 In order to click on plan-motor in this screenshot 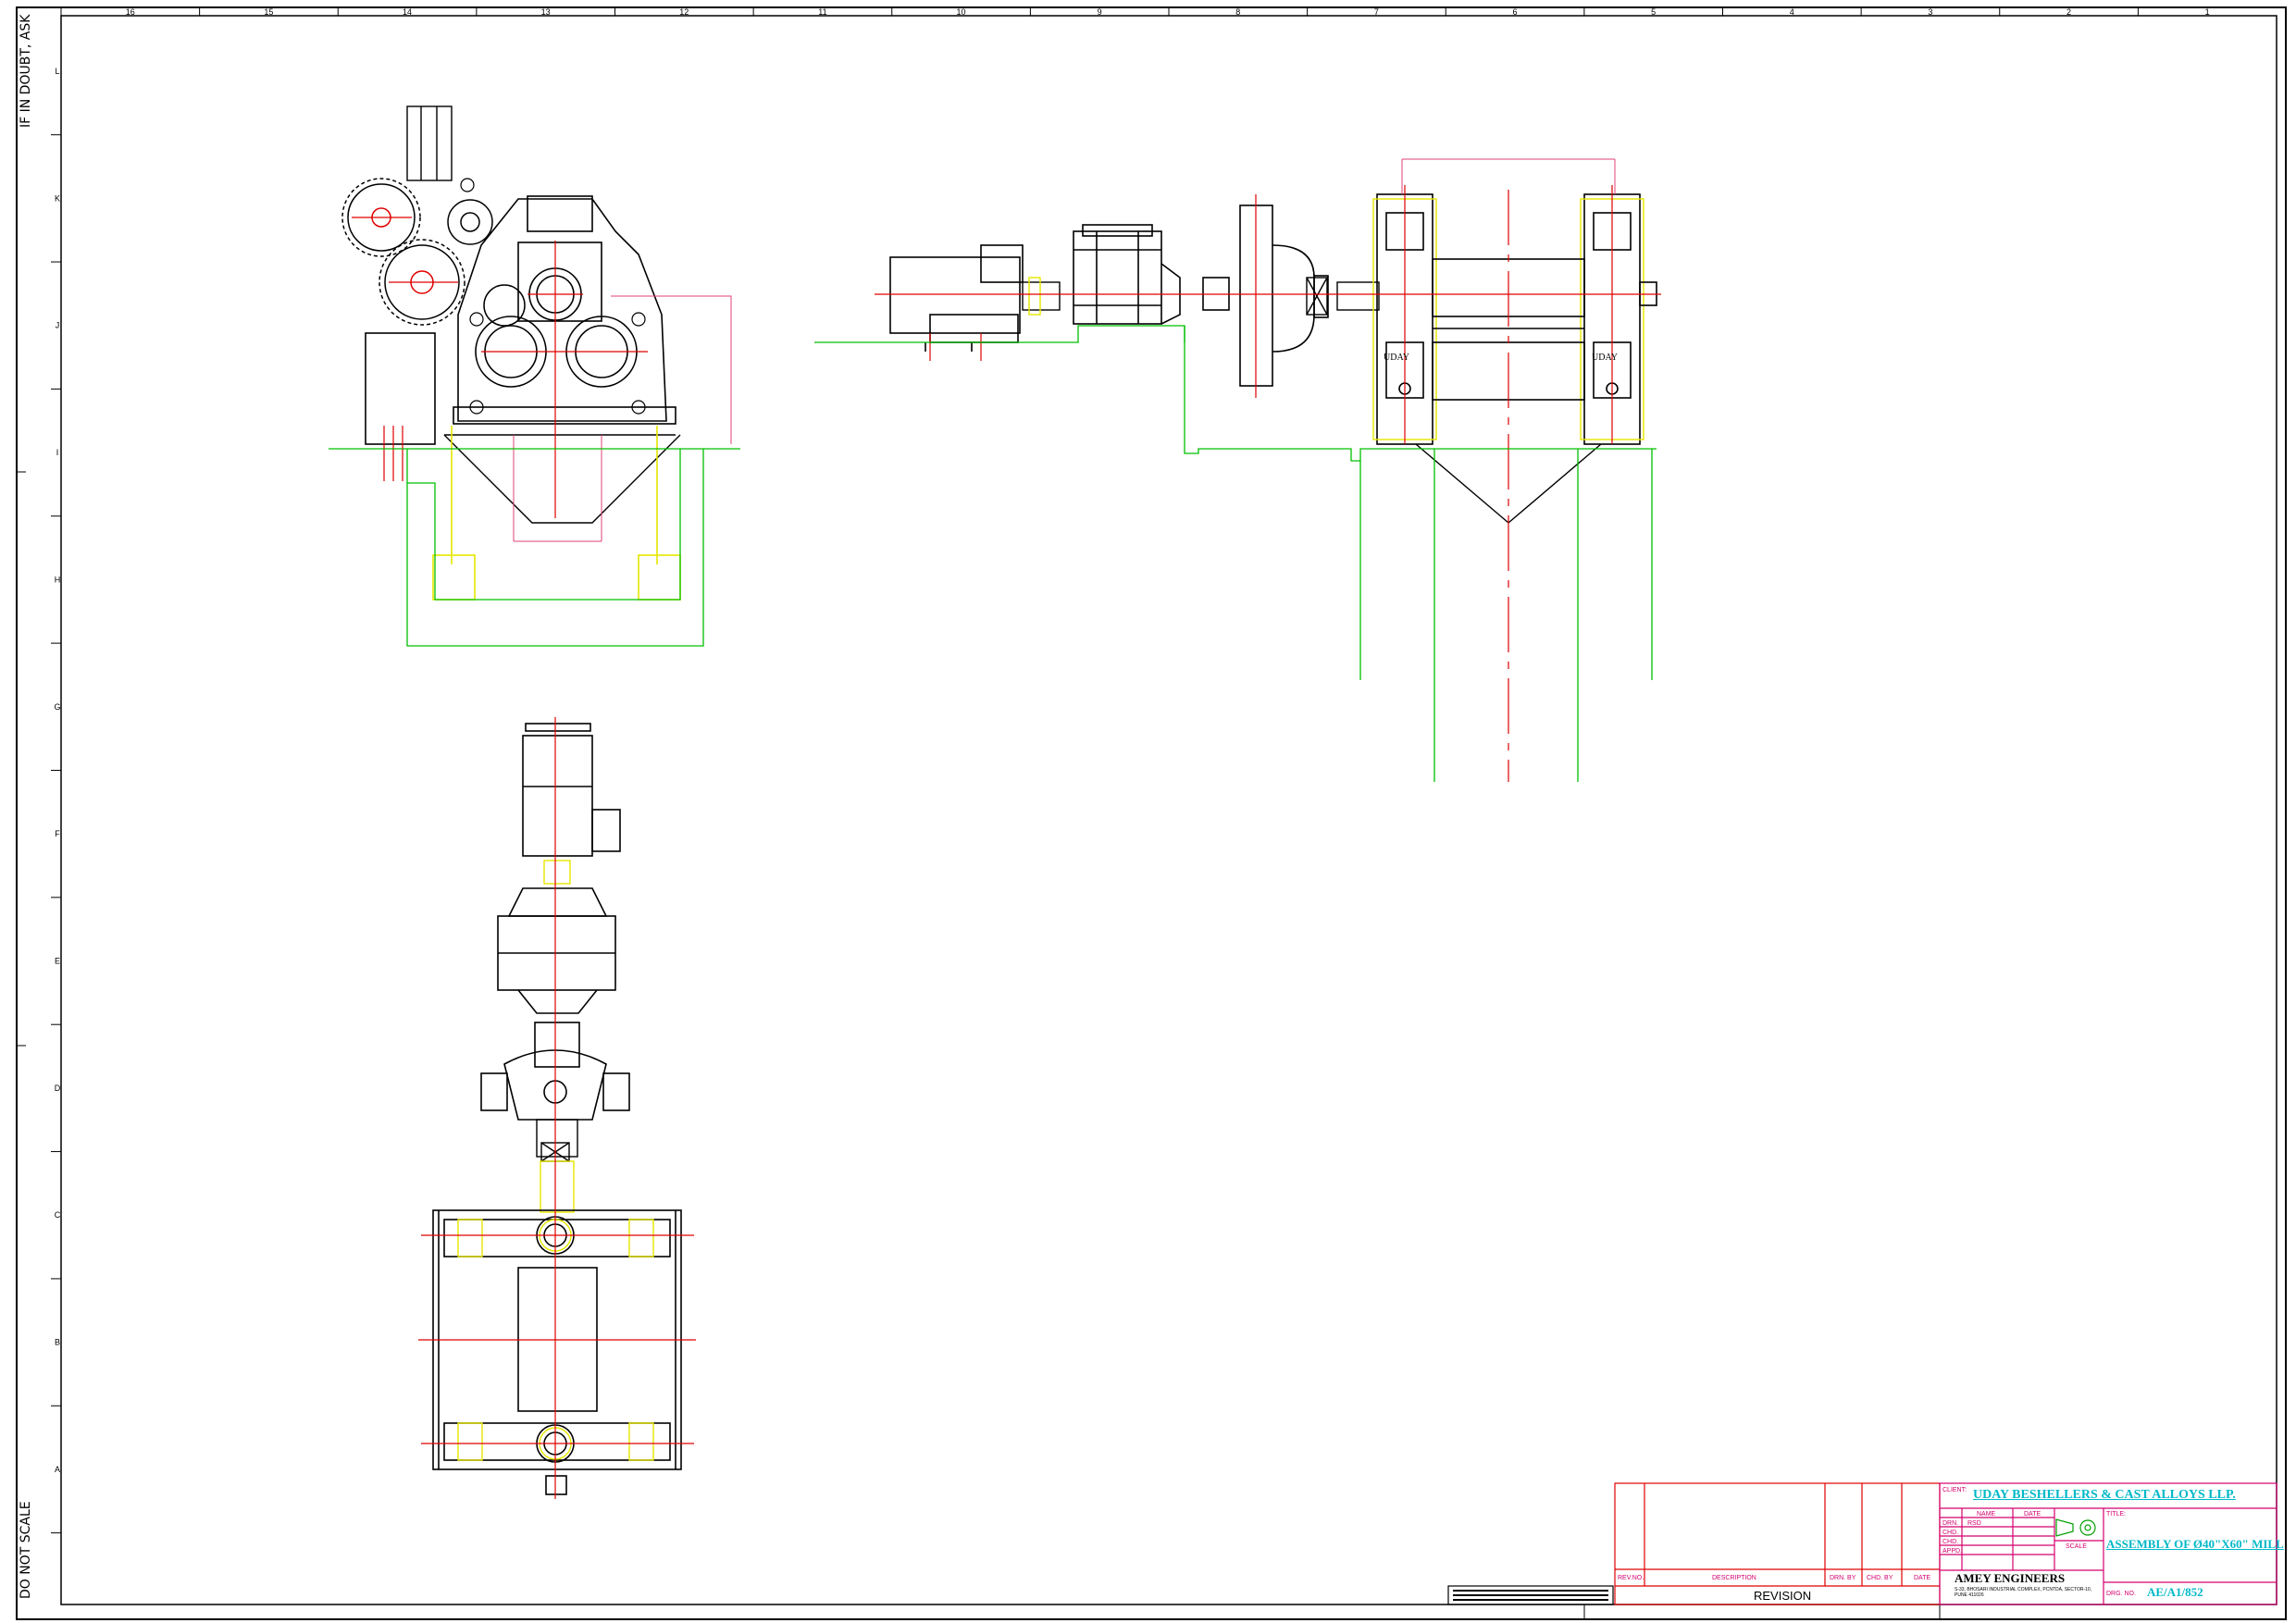, I will do `click(572, 790)`.